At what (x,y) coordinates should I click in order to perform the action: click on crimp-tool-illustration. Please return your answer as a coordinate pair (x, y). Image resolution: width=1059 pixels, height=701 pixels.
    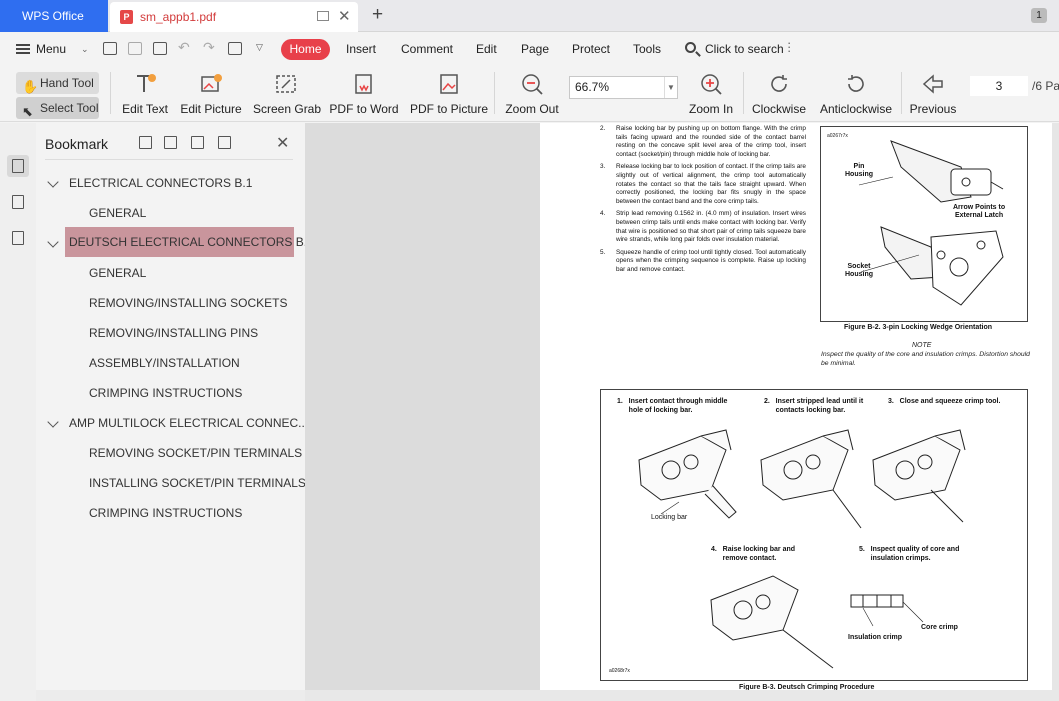
    Looking at the image, I should click on (802, 549).